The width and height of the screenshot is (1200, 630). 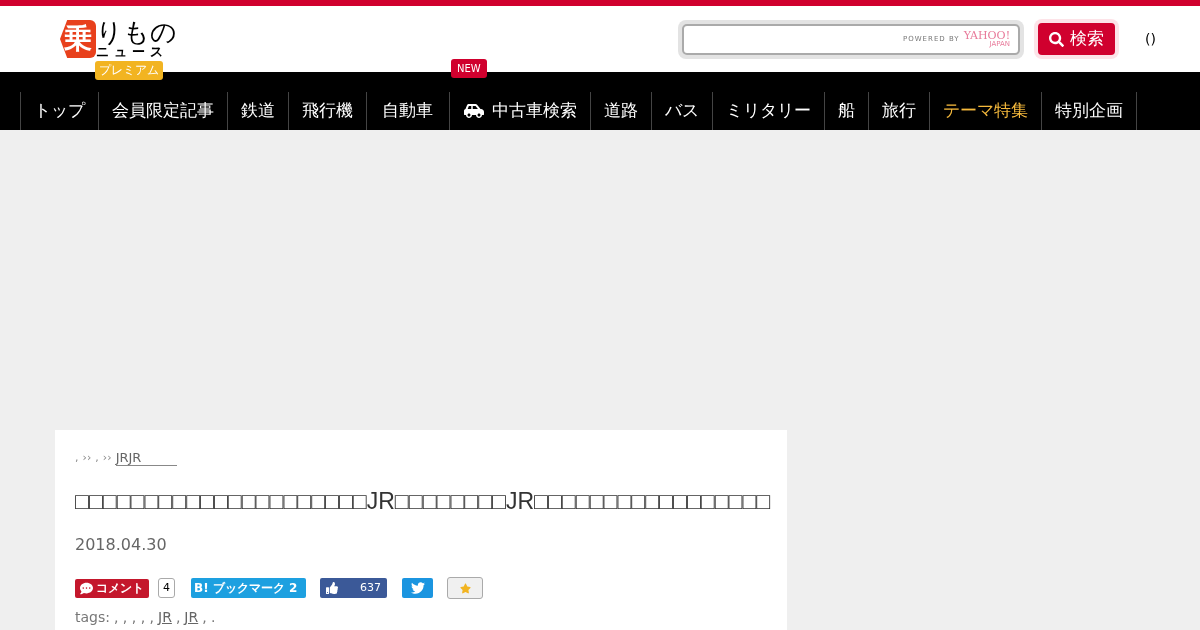 I want to click on search-icon, so click(x=1057, y=39).